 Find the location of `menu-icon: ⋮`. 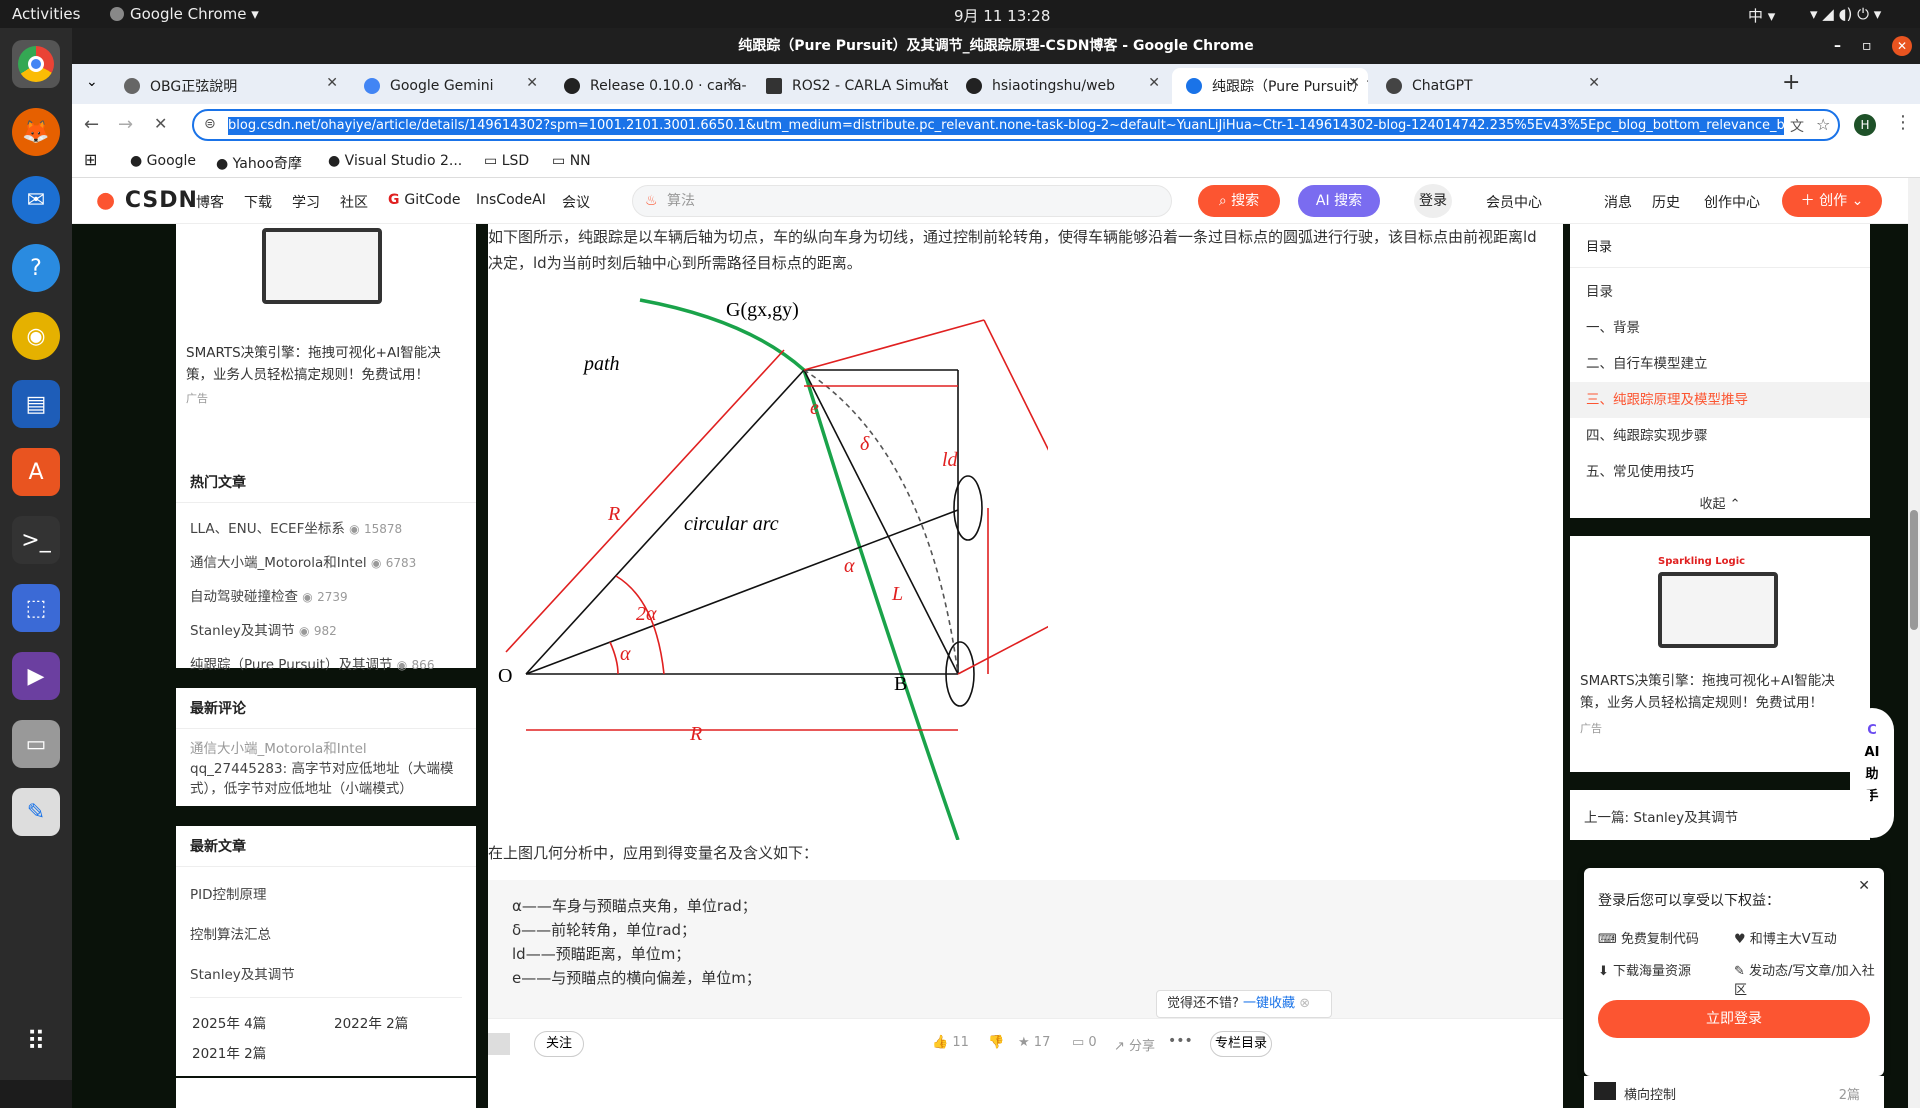

menu-icon: ⋮ is located at coordinates (1903, 122).